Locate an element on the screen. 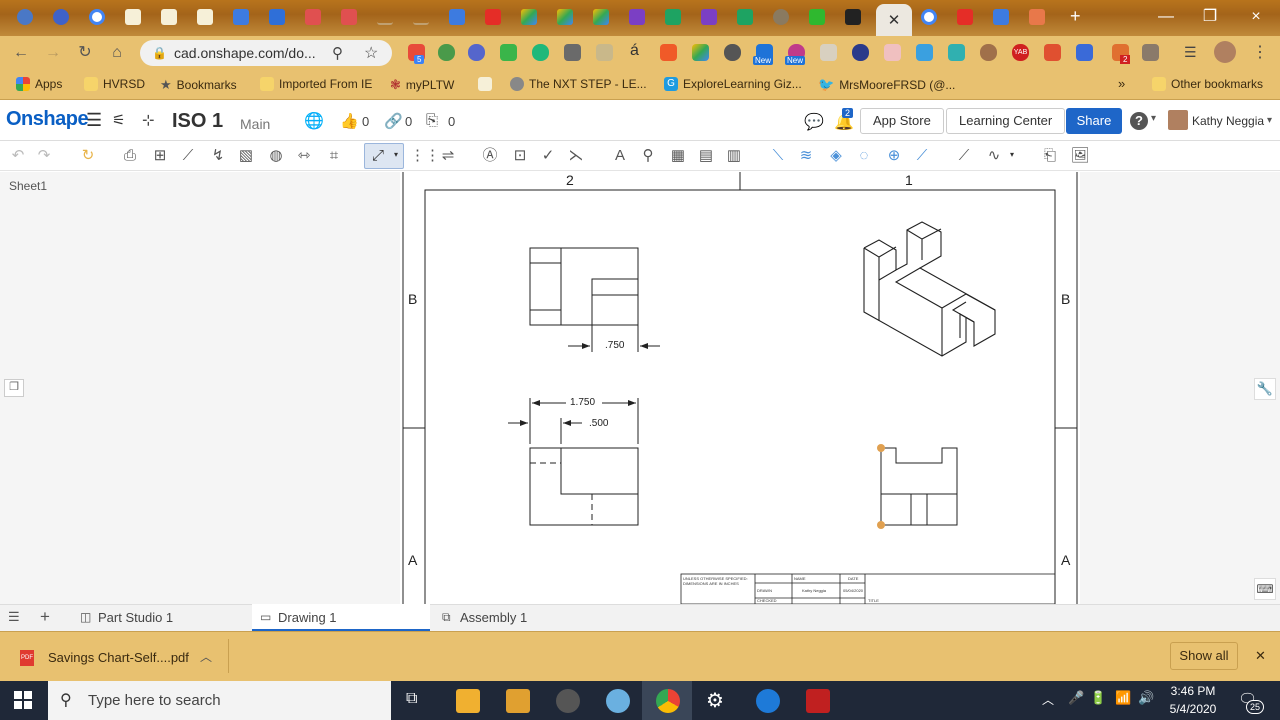 This screenshot has height=720, width=1280. edge-icon is located at coordinates (768, 701).